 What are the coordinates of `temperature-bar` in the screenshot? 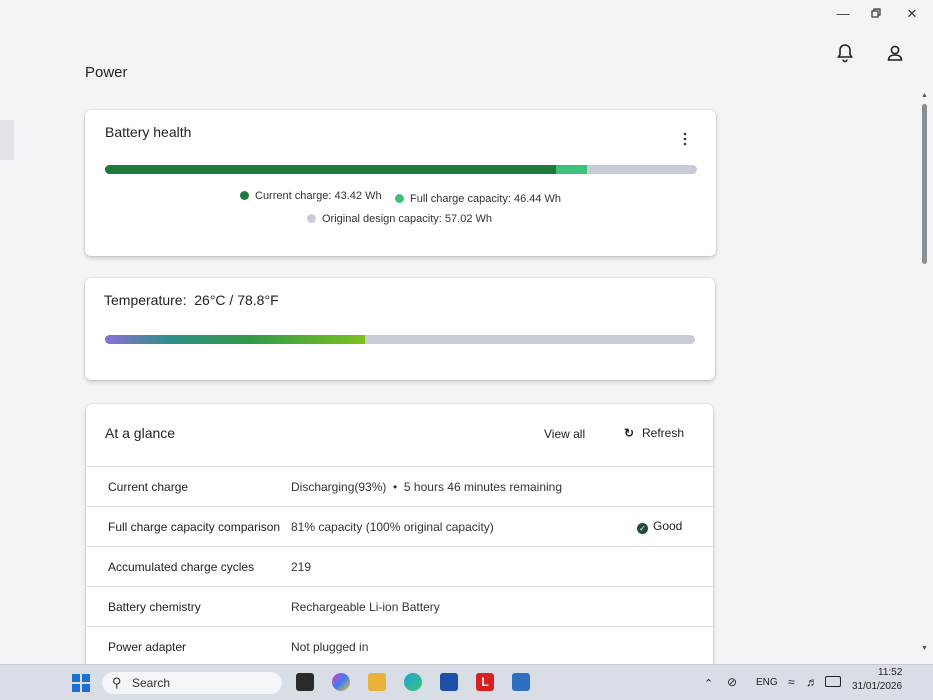 It's located at (400, 339).